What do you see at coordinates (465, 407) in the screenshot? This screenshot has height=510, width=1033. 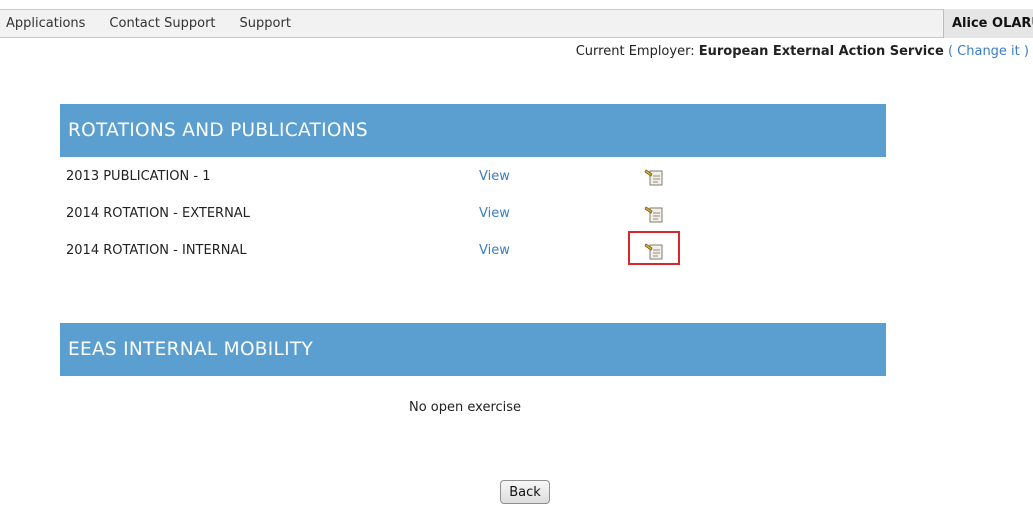 I see `empty-message: No open exercise` at bounding box center [465, 407].